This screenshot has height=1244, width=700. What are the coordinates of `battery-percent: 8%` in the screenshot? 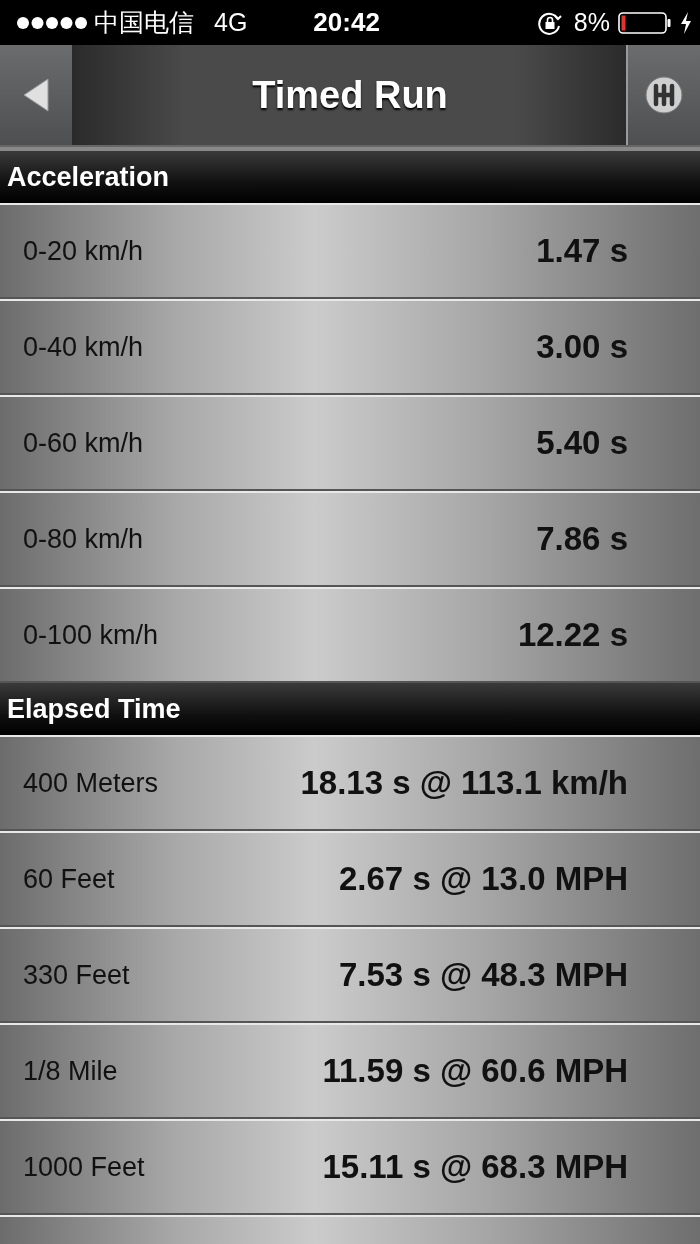 It's located at (591, 22).